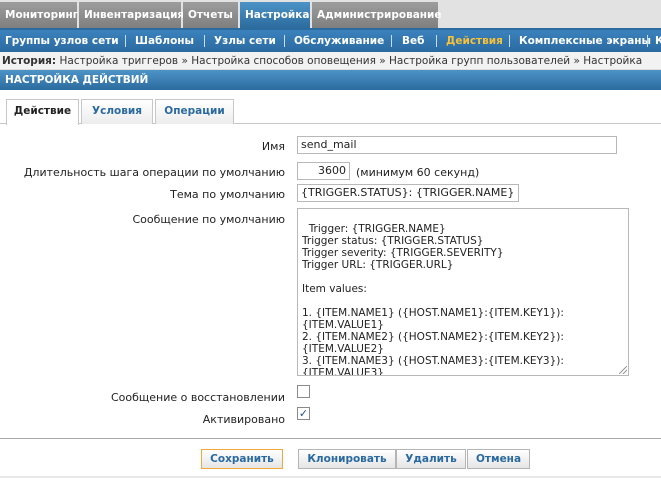 The width and height of the screenshot is (661, 478). I want to click on top-menu-monitoring: Мониторинг, so click(39, 15).